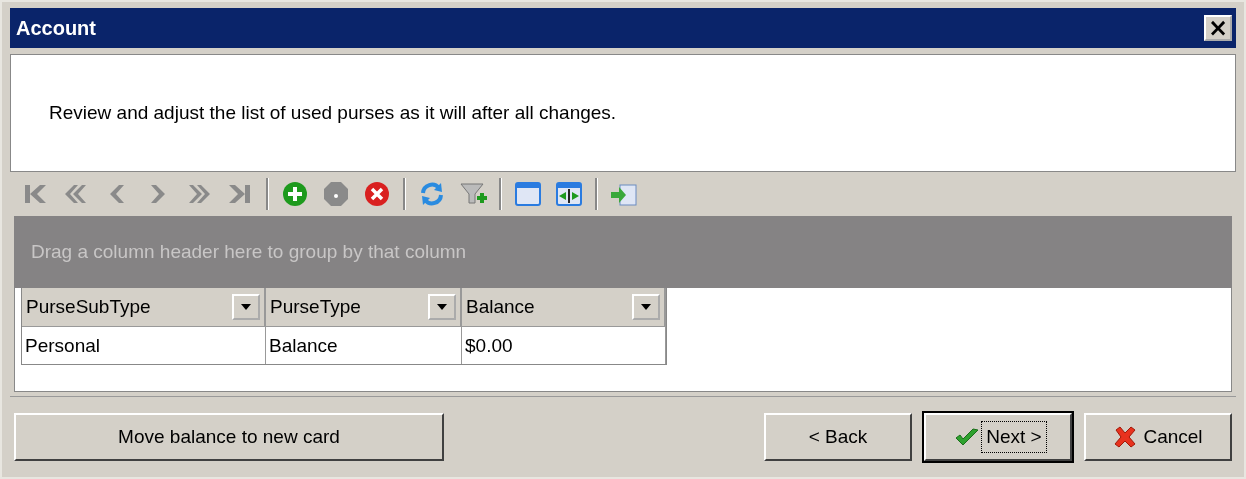  I want to click on columns-icon, so click(569, 194).